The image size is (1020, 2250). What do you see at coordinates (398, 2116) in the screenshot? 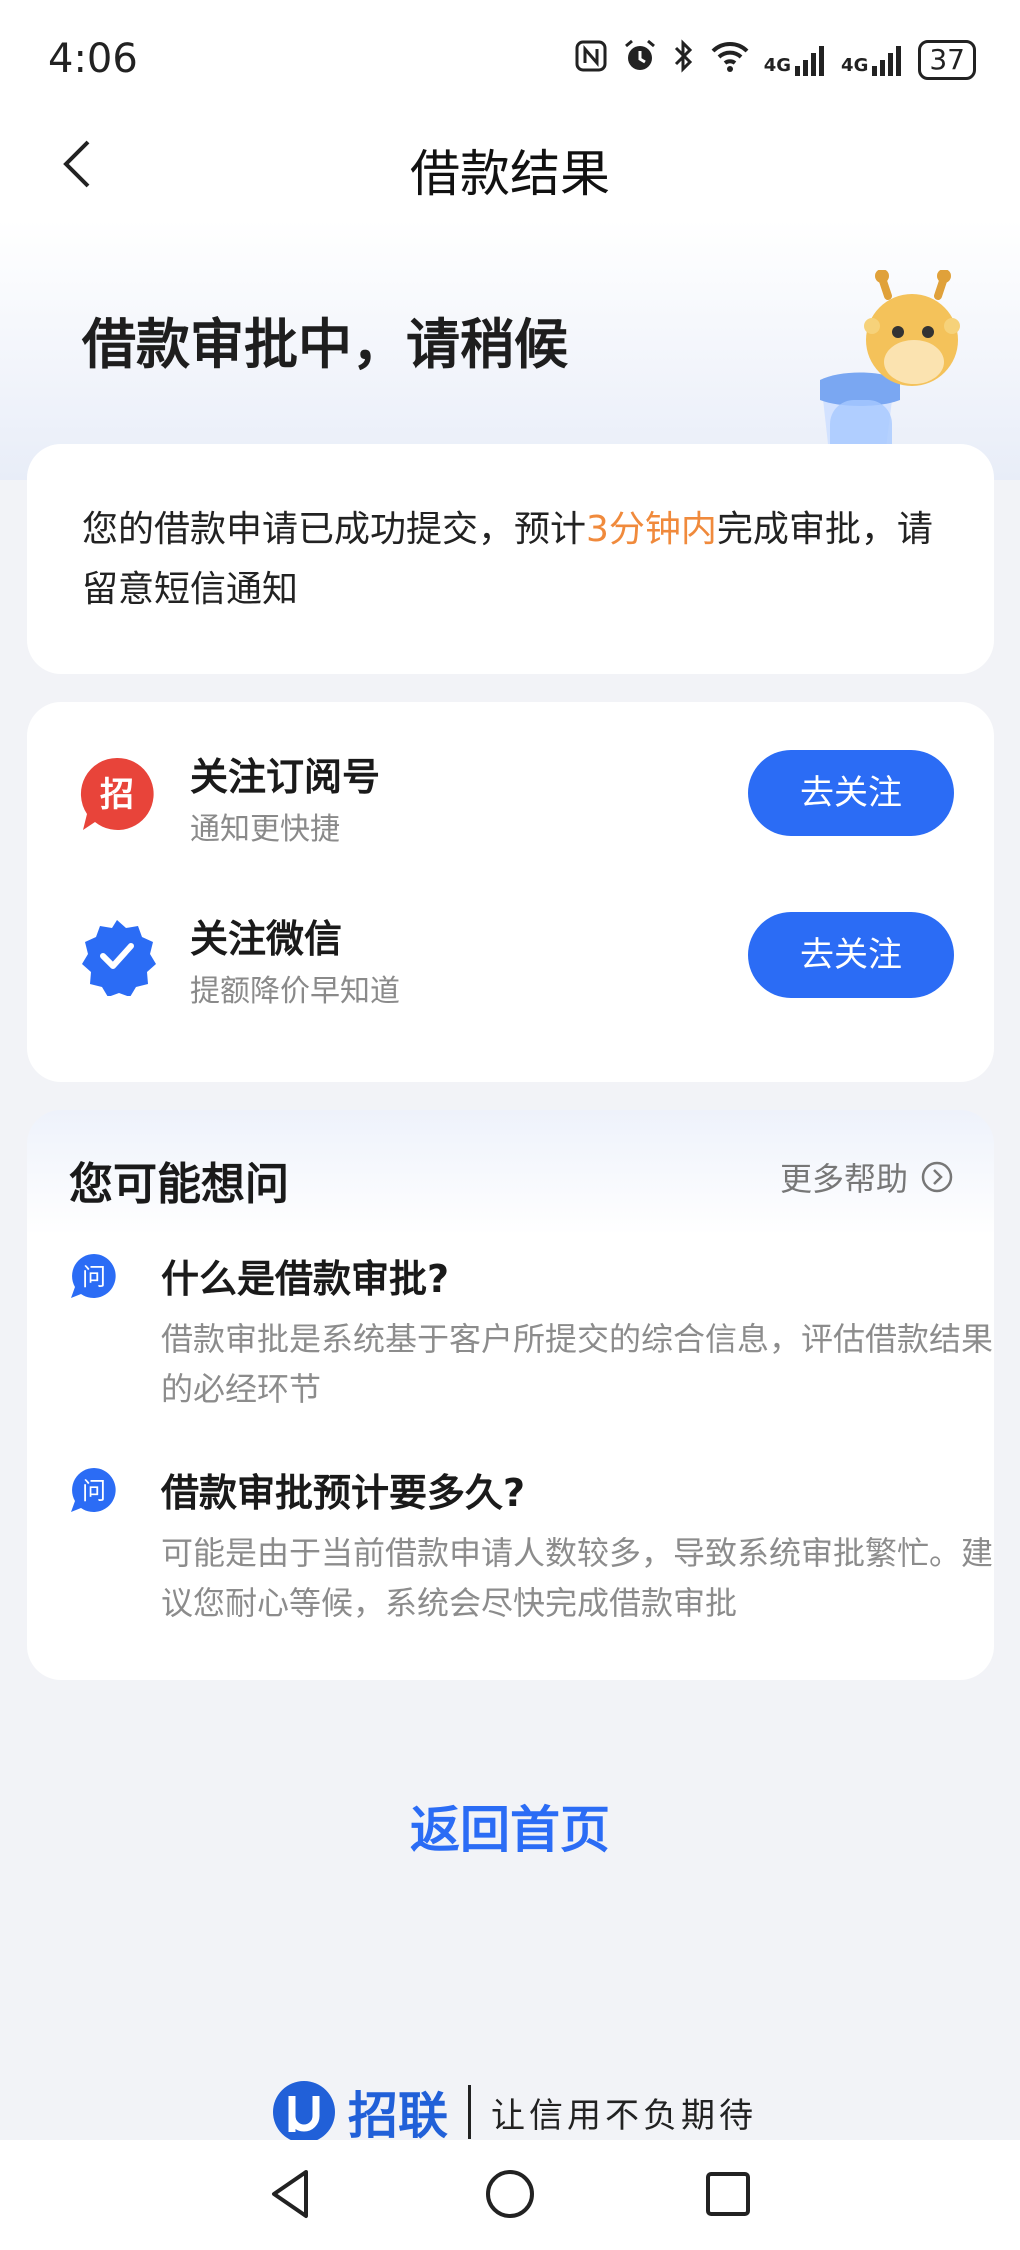
I see `brand-name: 招联` at bounding box center [398, 2116].